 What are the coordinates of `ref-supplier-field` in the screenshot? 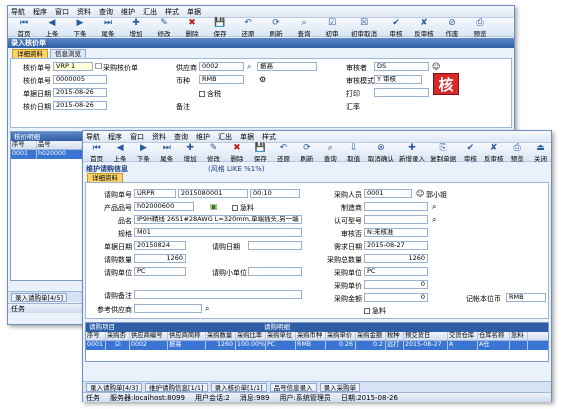 It's located at (168, 308).